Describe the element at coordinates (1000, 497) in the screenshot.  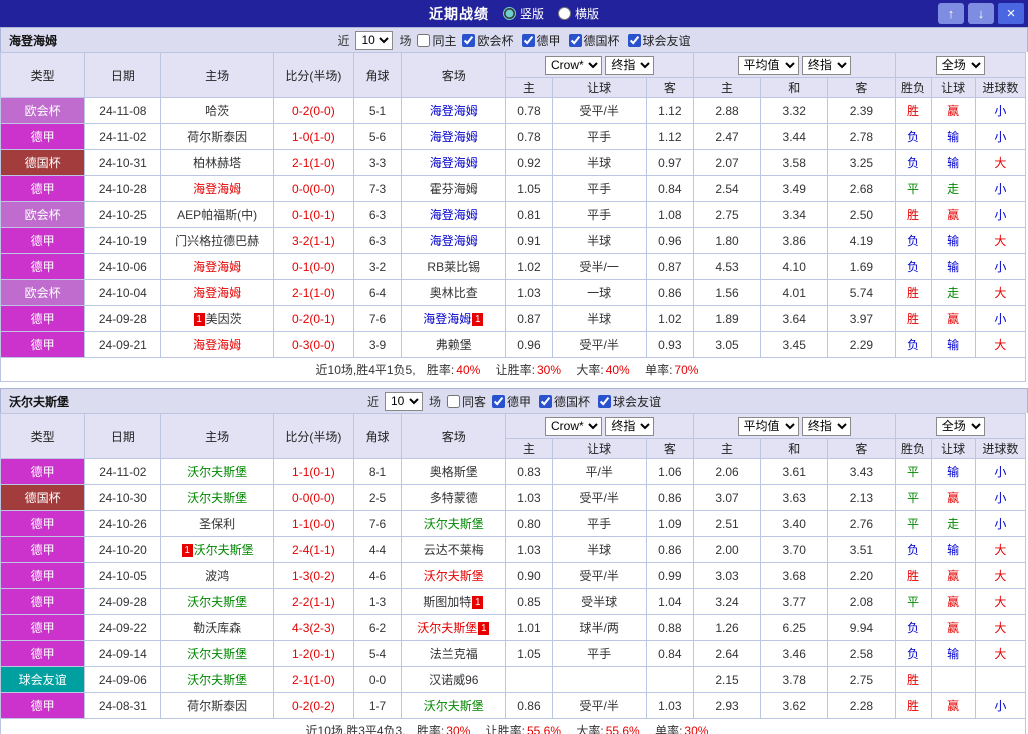
I see `goals-result-cell: 小` at that location.